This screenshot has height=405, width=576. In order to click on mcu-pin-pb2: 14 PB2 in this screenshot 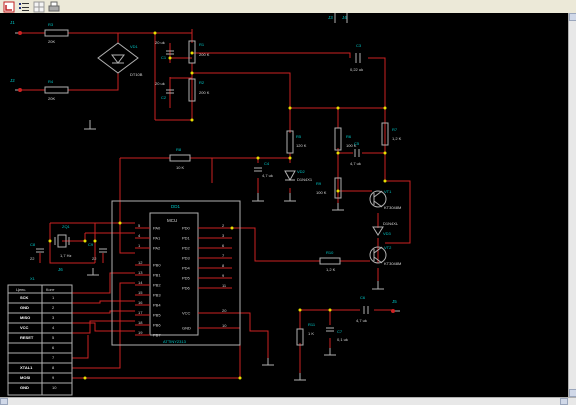, I will do `click(148, 284)`.